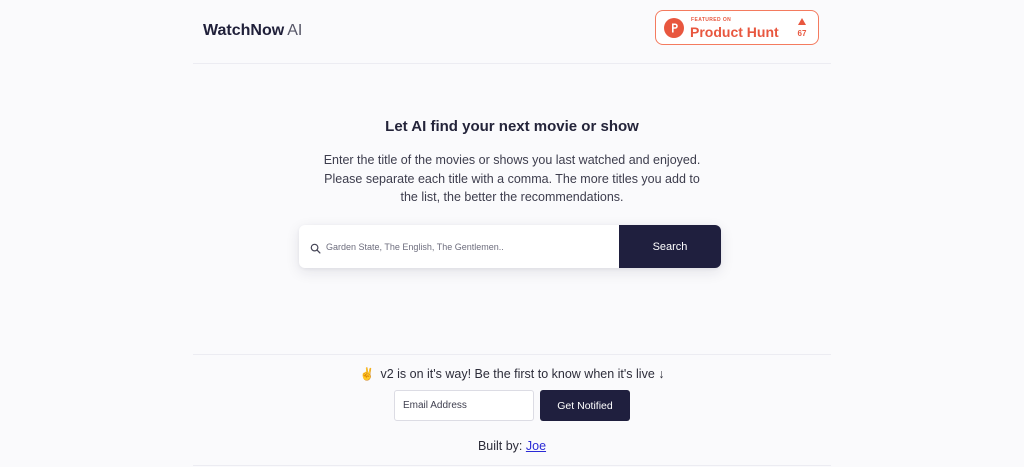 This screenshot has height=467, width=1024. Describe the element at coordinates (512, 126) in the screenshot. I see `hero-title: Let AI find your next movie or show` at that location.